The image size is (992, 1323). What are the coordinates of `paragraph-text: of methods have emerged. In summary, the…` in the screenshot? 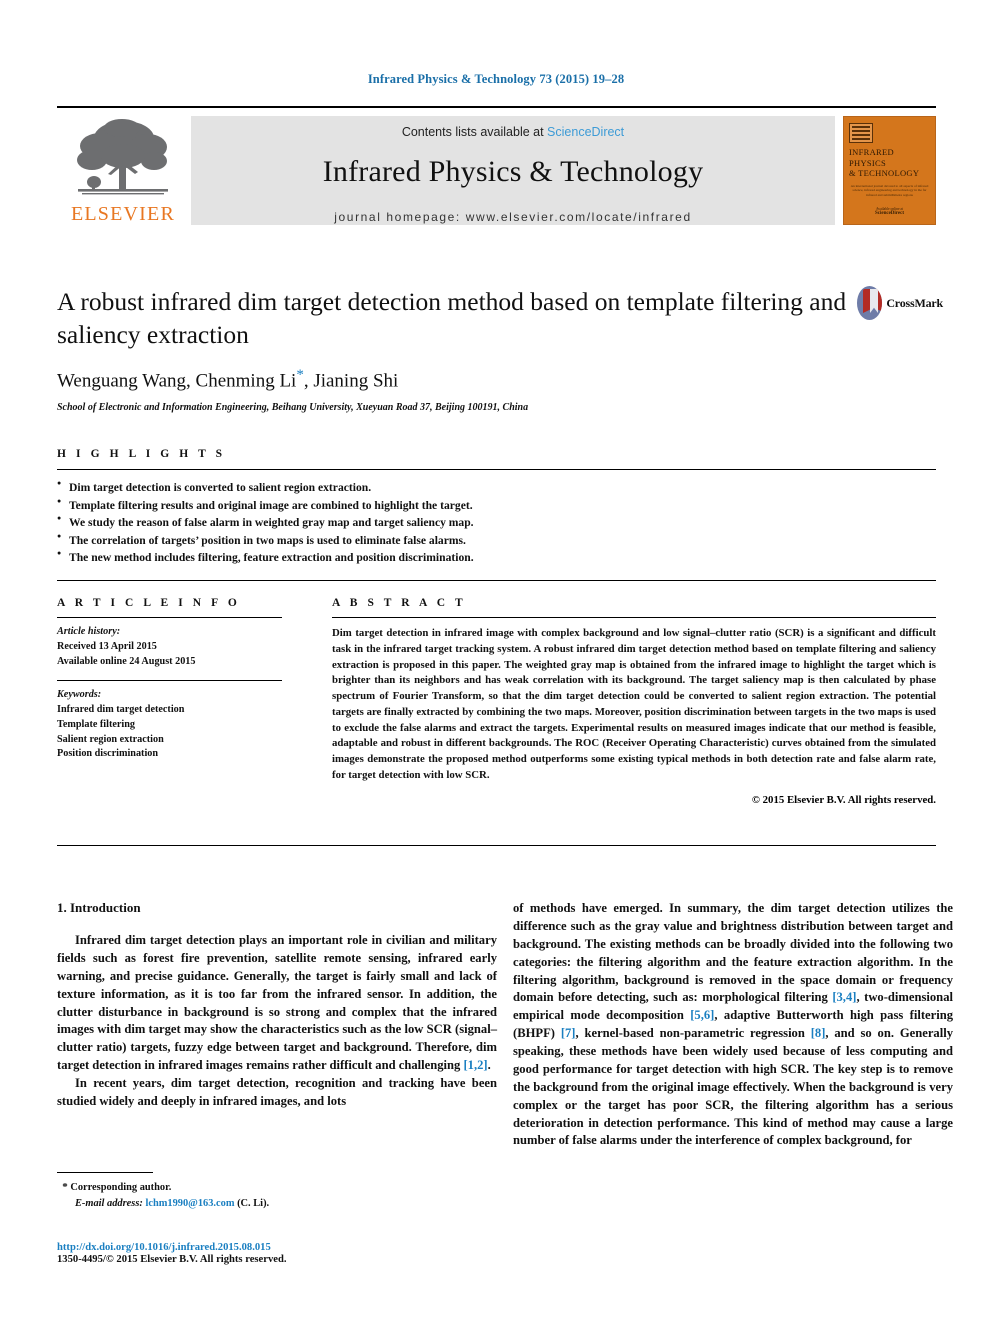 It's located at (733, 953).